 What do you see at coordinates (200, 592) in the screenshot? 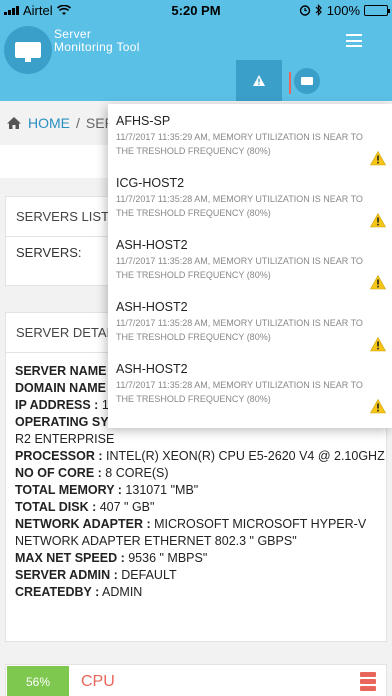
I see `detail-row: CREATEDBY : ADMIN` at bounding box center [200, 592].